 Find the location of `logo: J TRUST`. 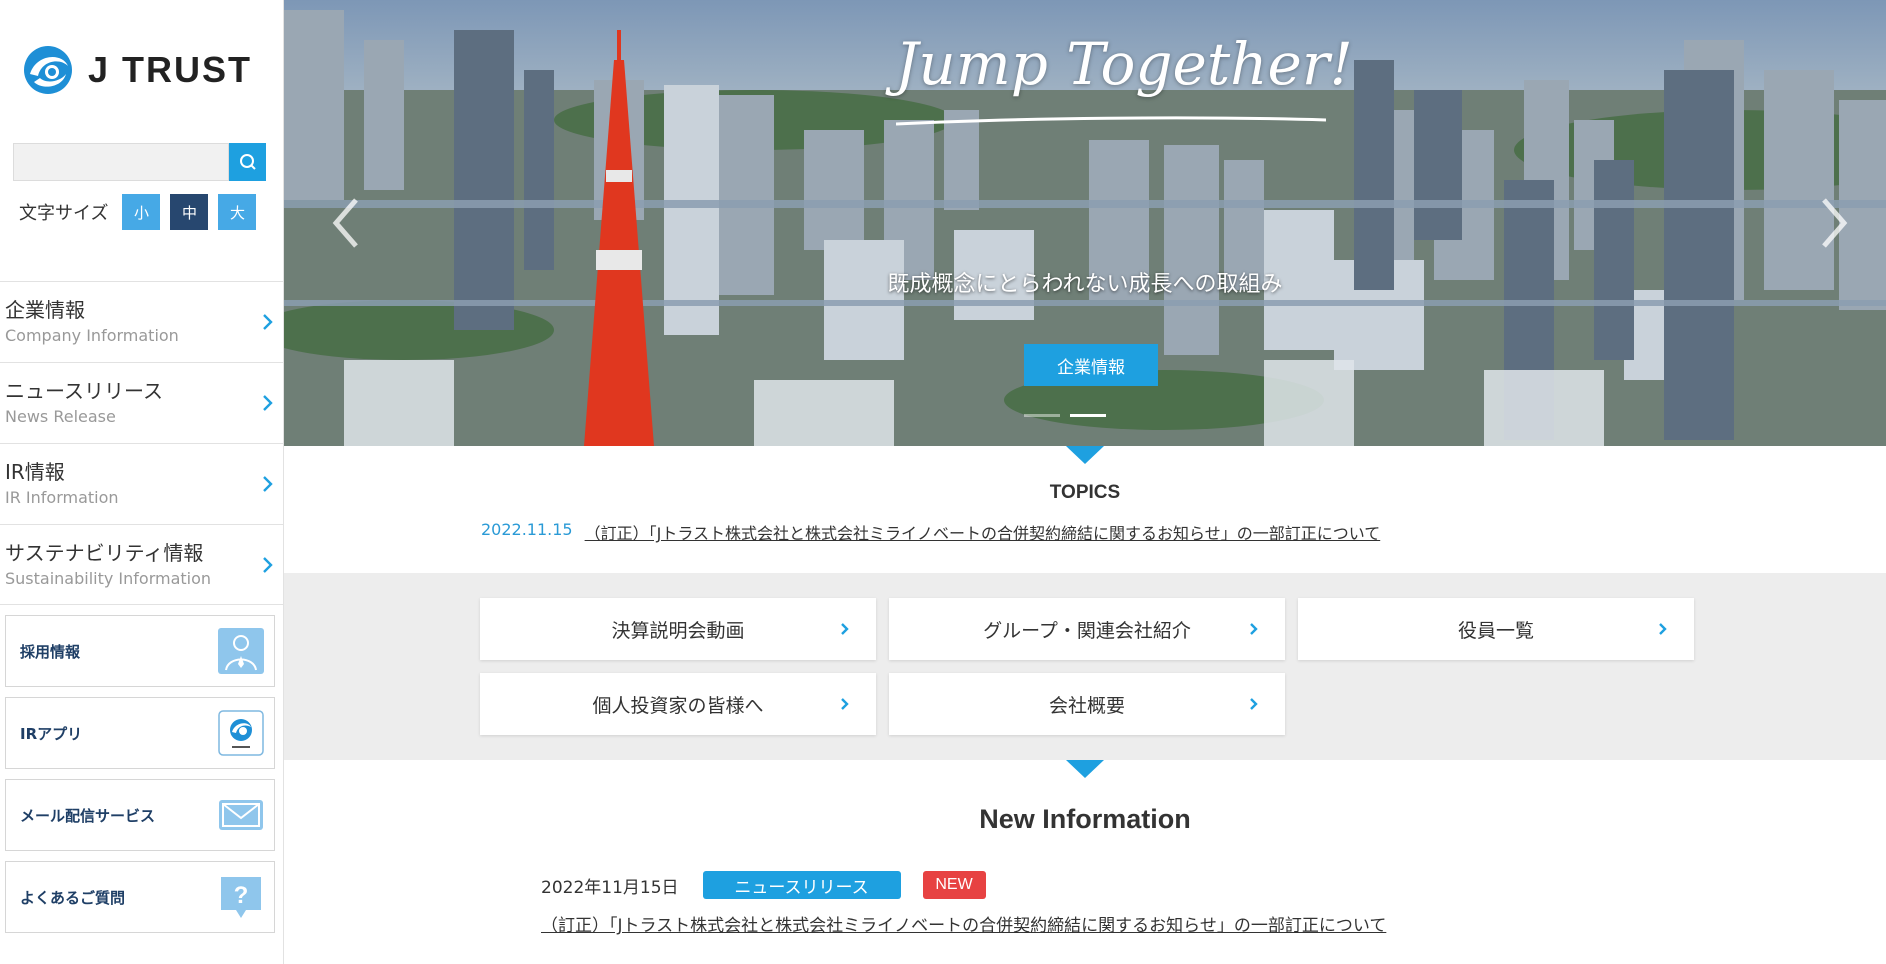

logo: J TRUST is located at coordinates (137, 70).